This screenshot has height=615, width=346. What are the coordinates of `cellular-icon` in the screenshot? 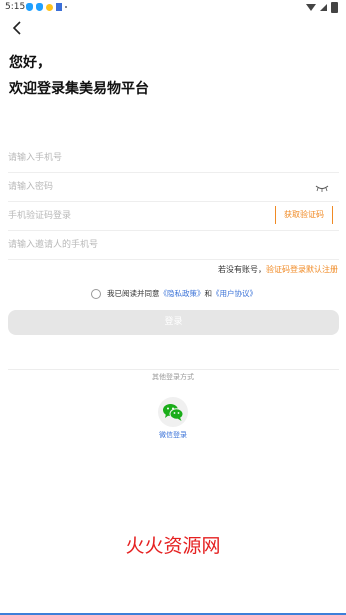 It's located at (323, 7).